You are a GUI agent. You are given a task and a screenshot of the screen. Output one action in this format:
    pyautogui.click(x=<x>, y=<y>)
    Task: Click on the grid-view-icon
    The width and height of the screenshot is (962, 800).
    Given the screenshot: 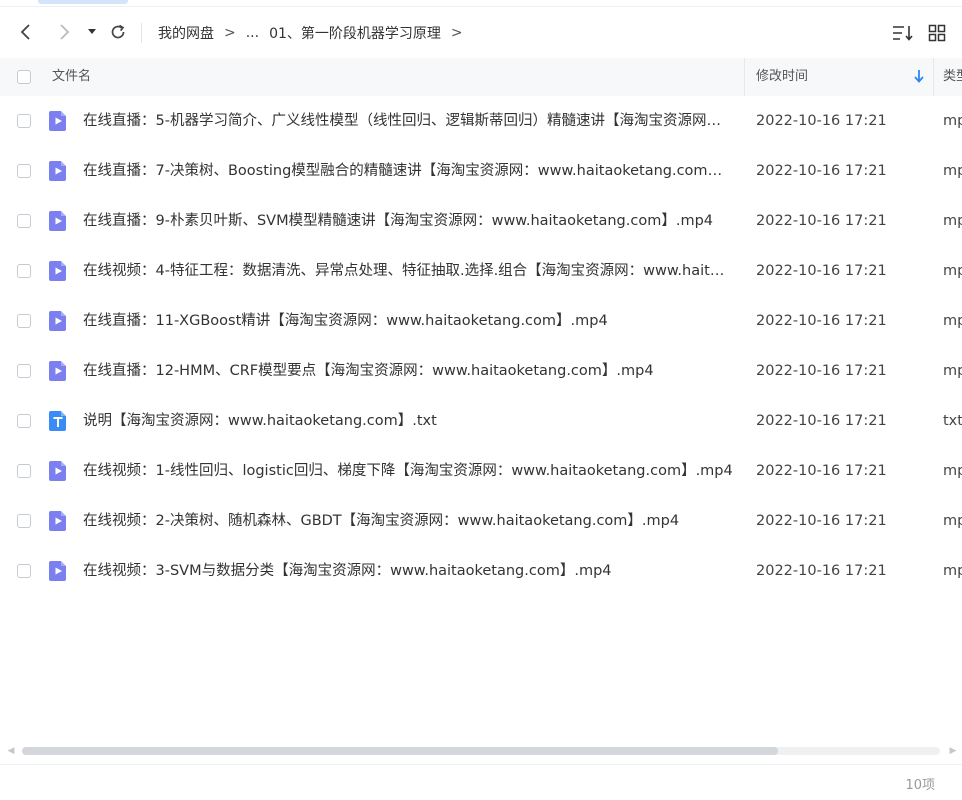 What is the action you would take?
    pyautogui.click(x=937, y=33)
    